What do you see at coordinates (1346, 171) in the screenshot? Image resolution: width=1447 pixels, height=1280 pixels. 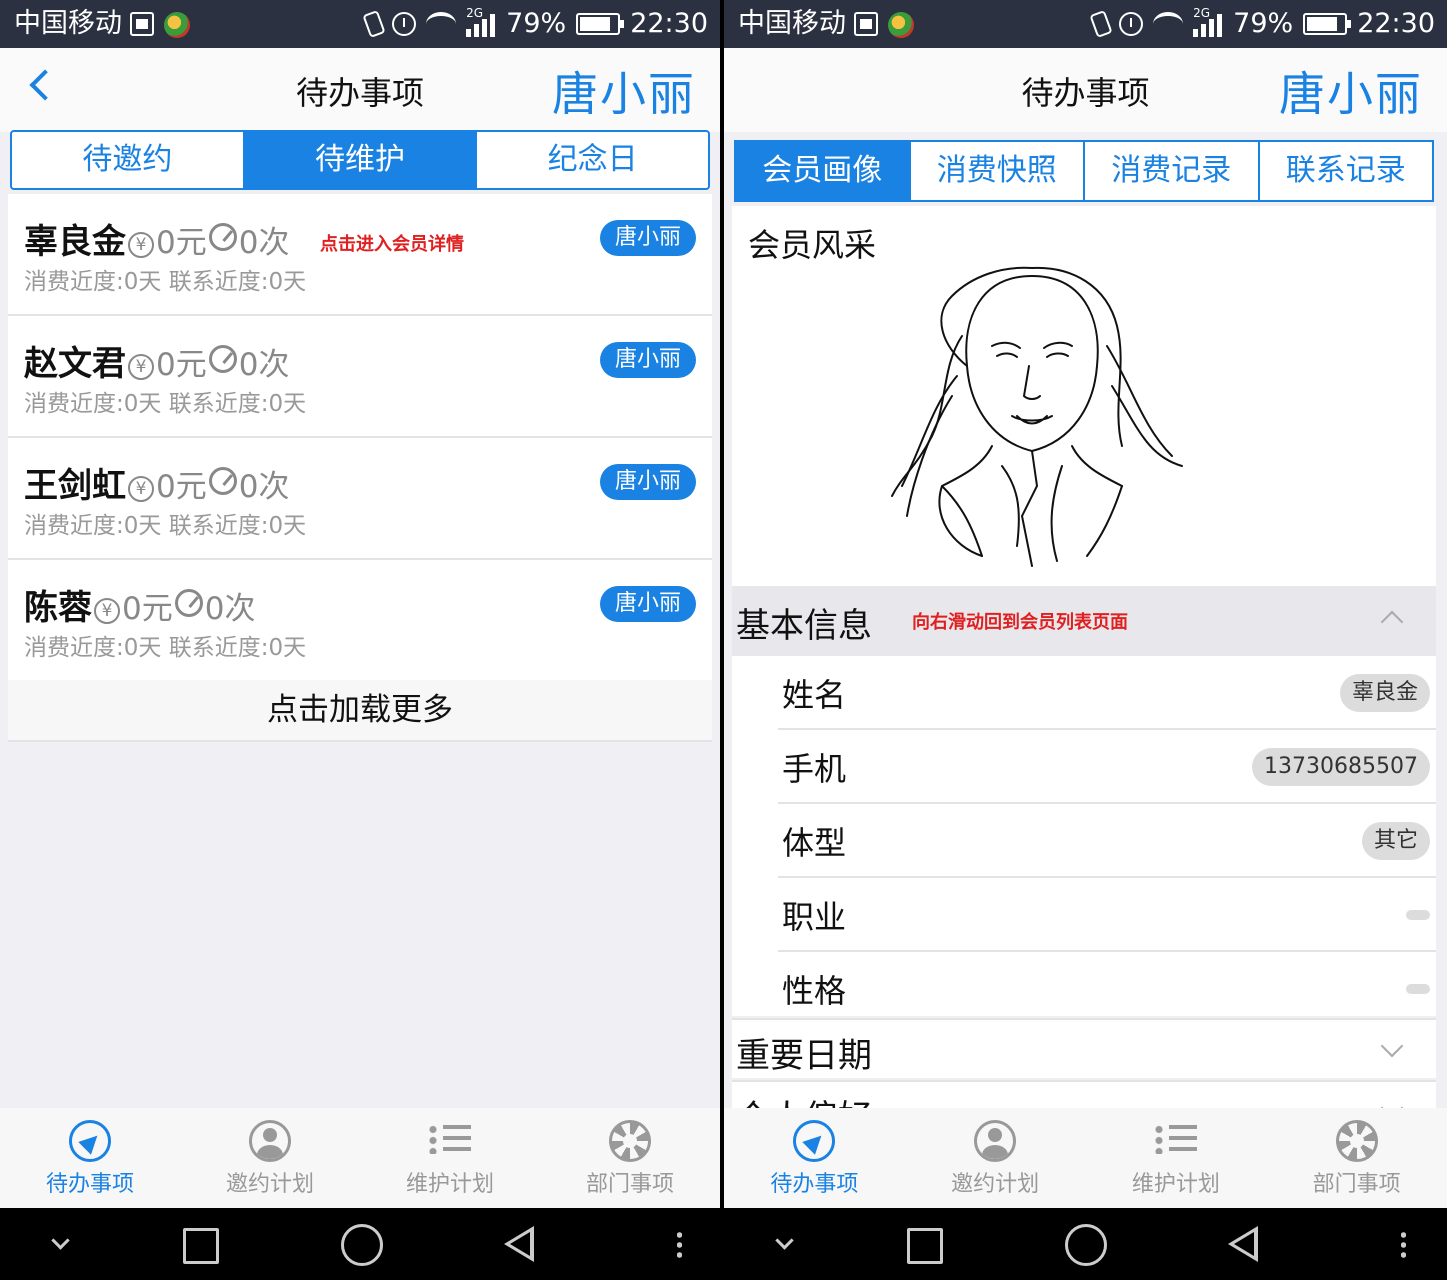 I see `tab-contact-records: 联系记录` at bounding box center [1346, 171].